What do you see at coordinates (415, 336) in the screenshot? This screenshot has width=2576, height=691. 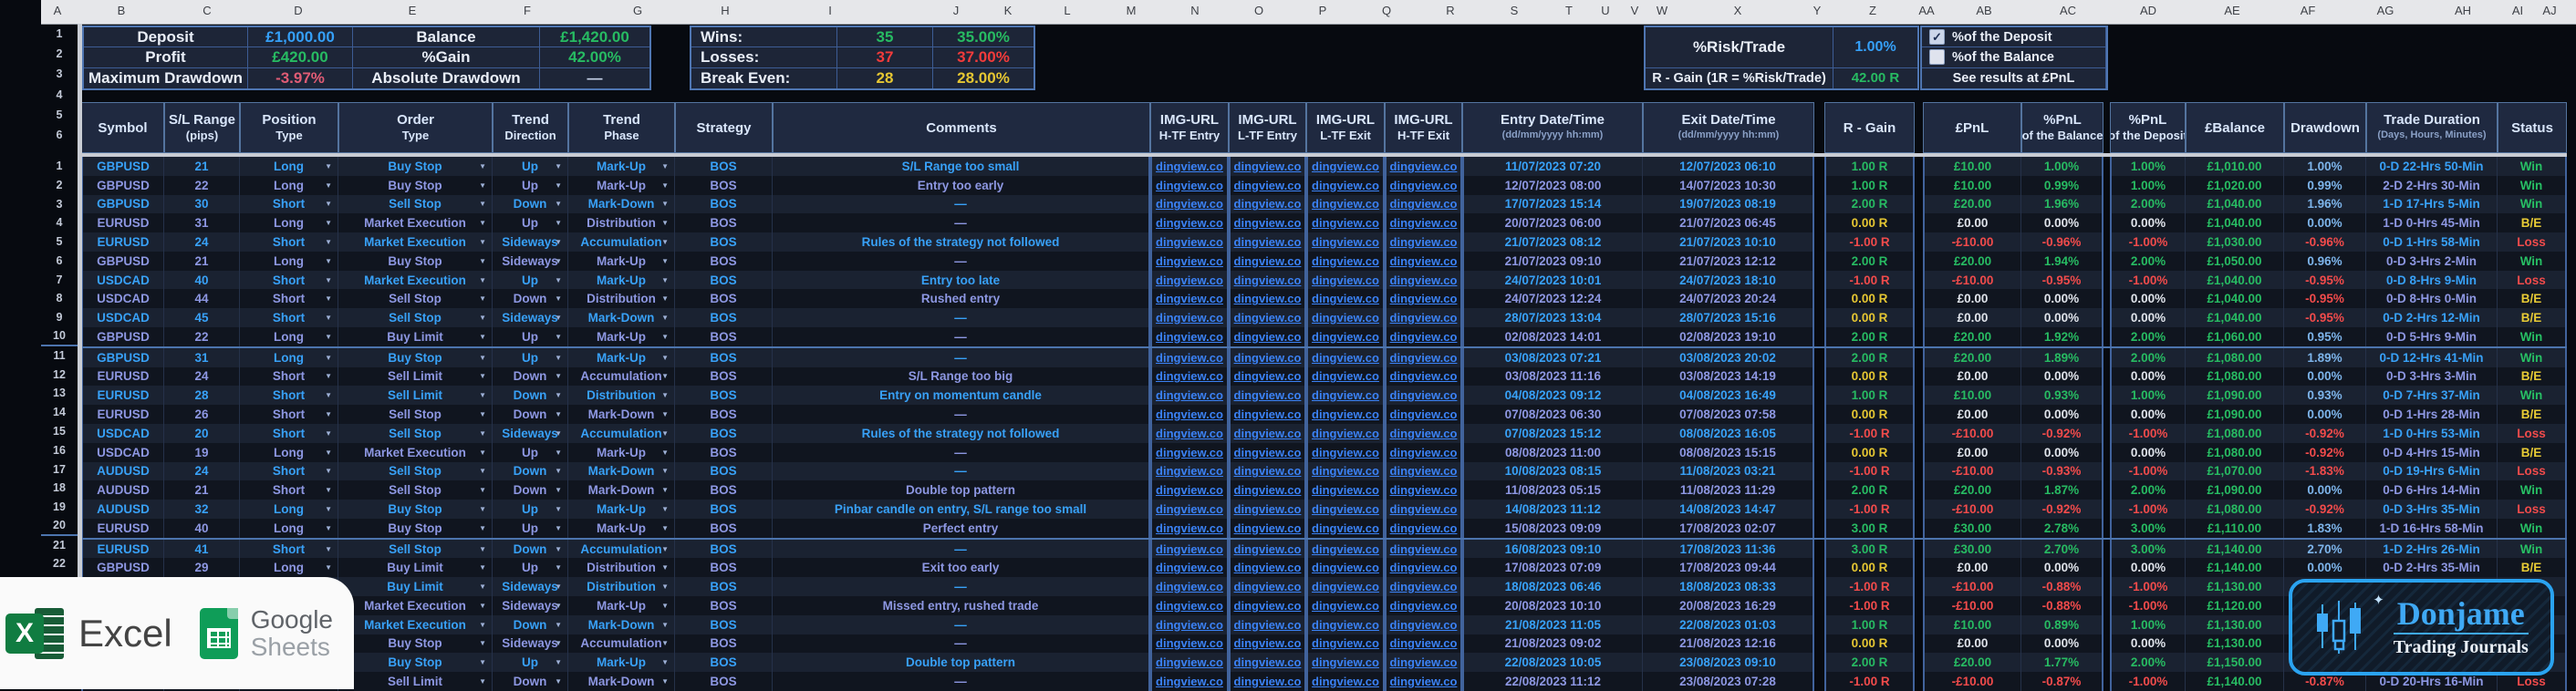 I see `cell-order-type: Buy Limit ▼` at bounding box center [415, 336].